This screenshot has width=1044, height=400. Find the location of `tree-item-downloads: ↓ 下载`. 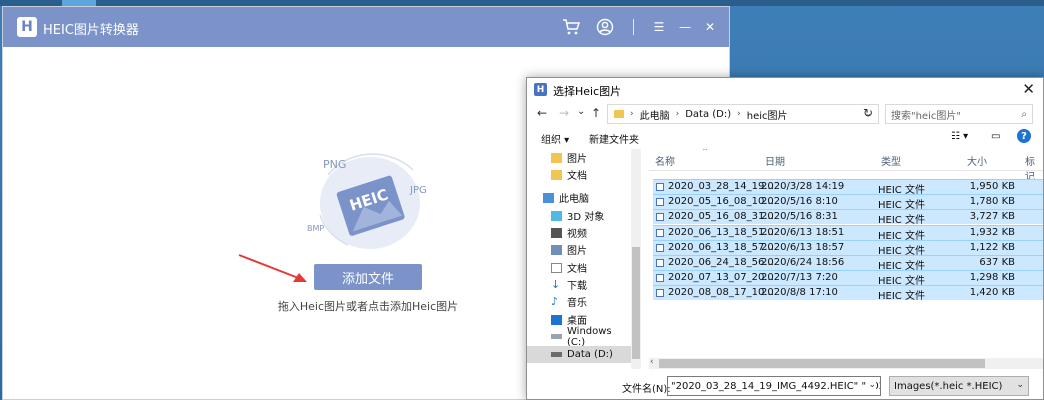

tree-item-downloads: ↓ 下载 is located at coordinates (579, 284).